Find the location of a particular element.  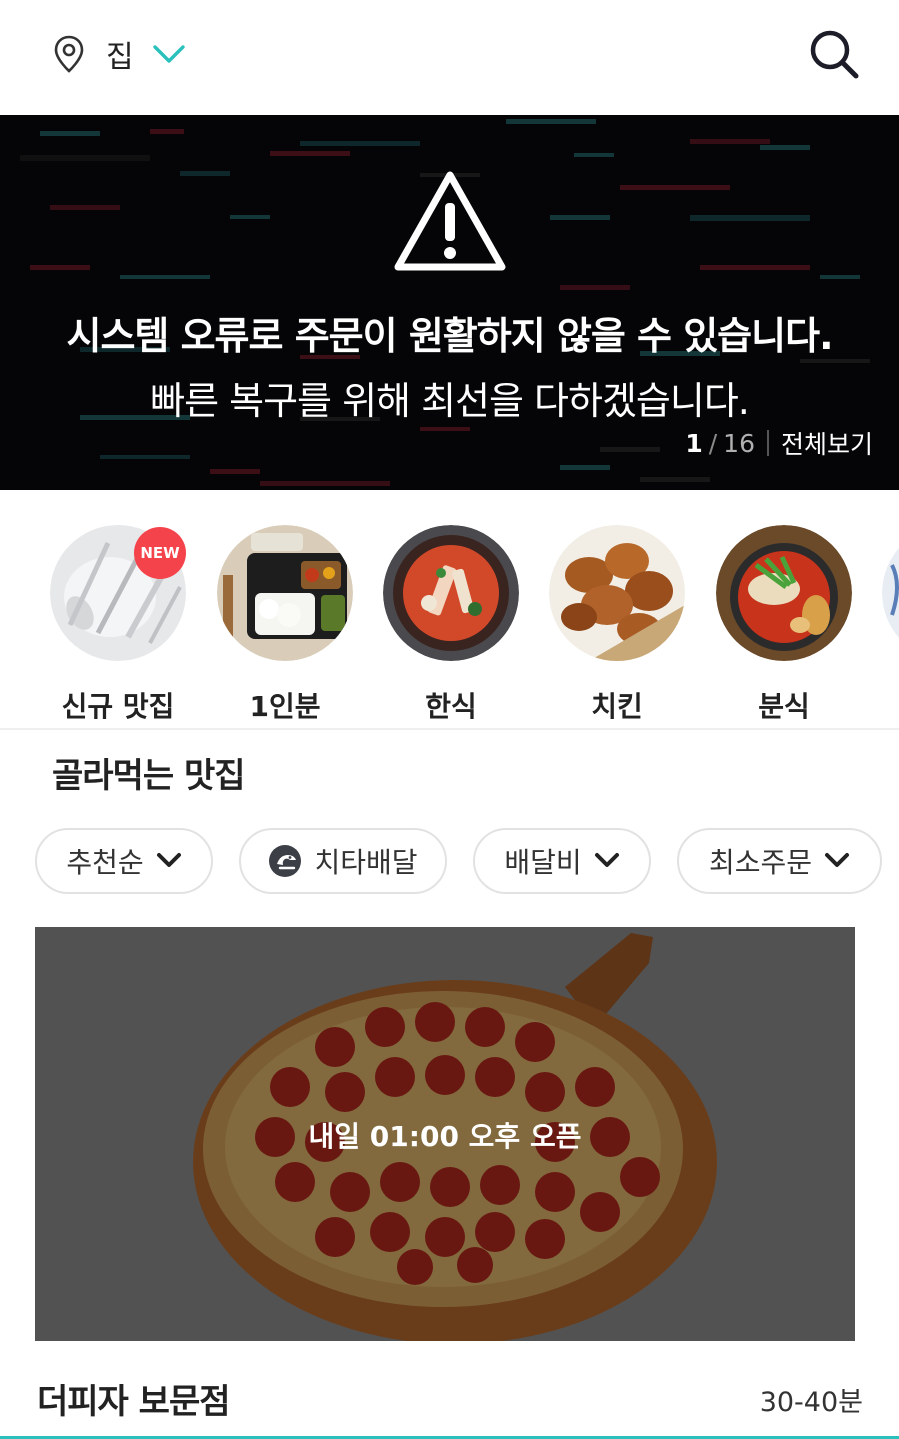

banner-subline: 빠른 복구를 위해 최선을 다하겠습니다. is located at coordinates (450, 401).